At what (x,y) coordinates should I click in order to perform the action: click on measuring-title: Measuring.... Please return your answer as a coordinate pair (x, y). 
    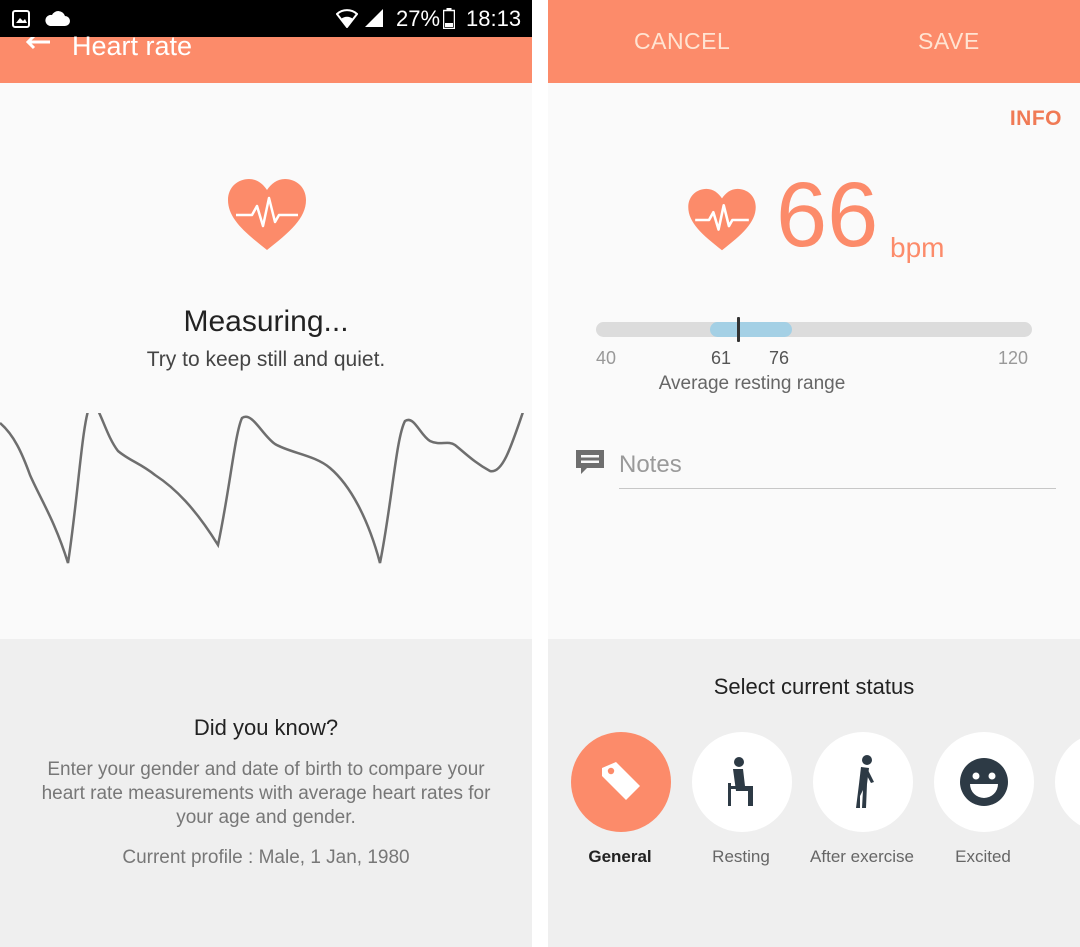
    Looking at the image, I should click on (266, 321).